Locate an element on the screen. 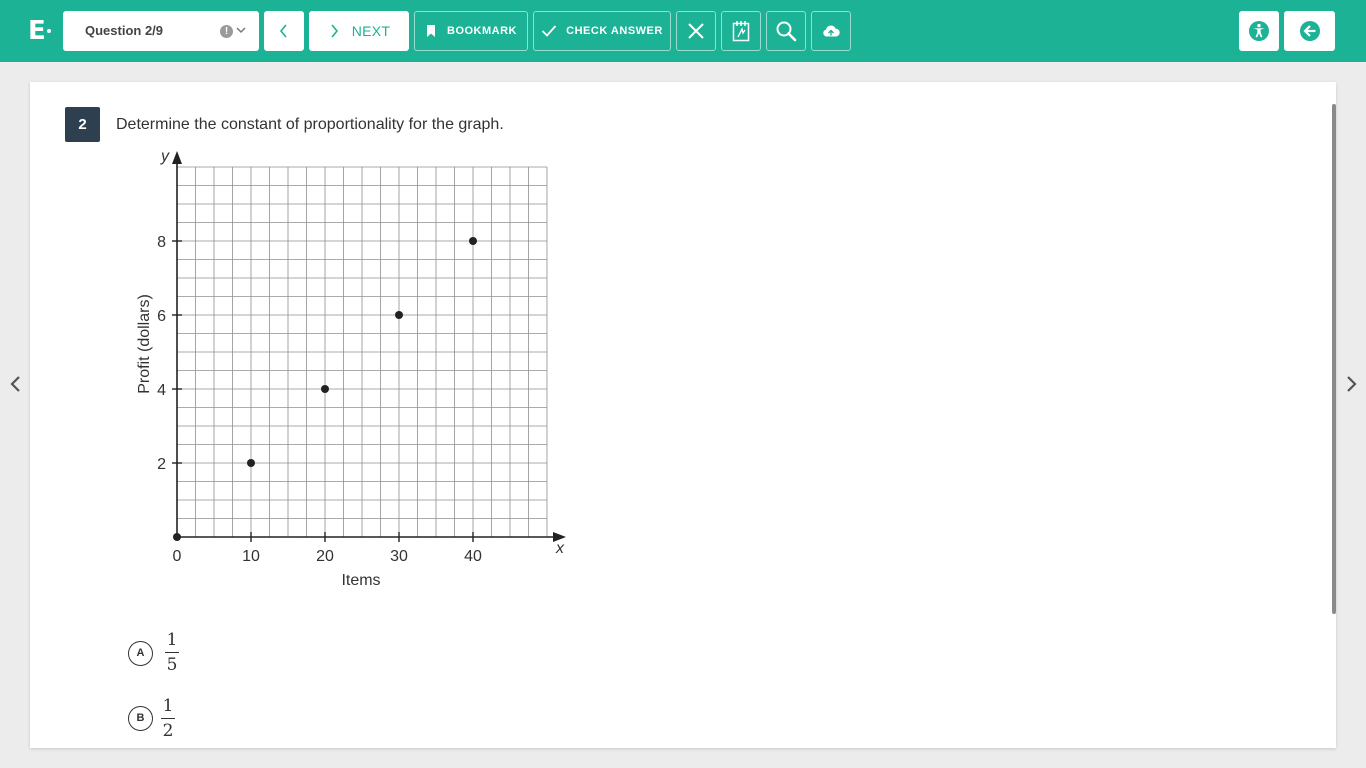 This screenshot has height=768, width=1366. answer-eliminator-button is located at coordinates (696, 31).